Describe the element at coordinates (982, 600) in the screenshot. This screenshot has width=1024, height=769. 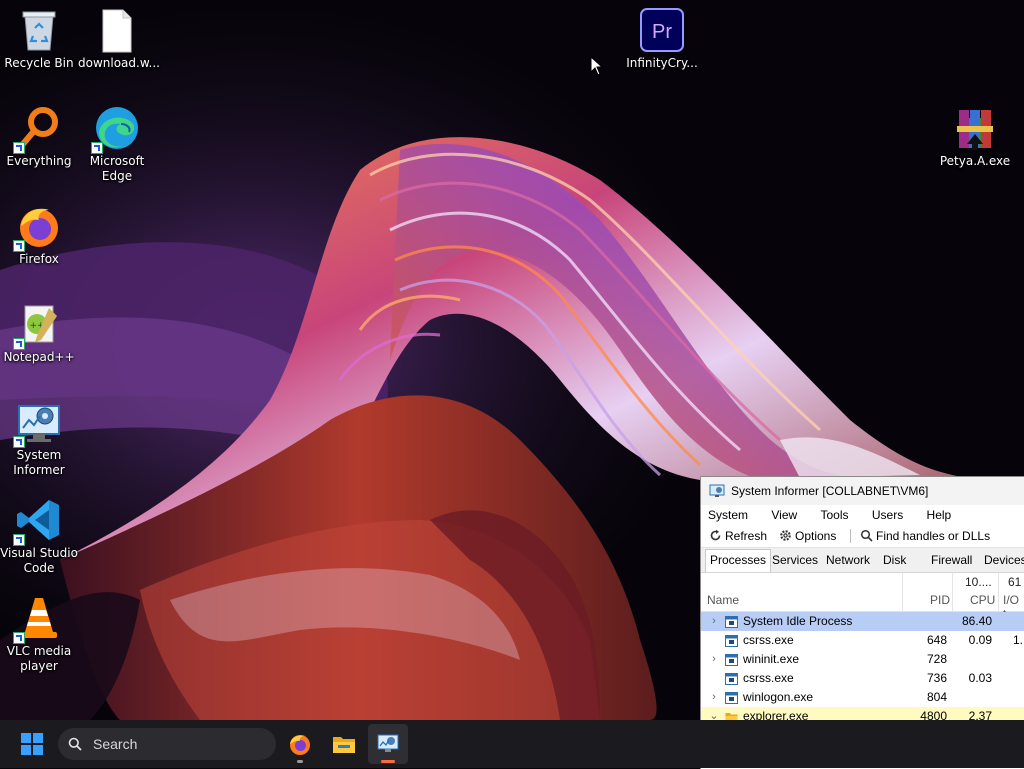
I see `column-cpu: CPU` at that location.